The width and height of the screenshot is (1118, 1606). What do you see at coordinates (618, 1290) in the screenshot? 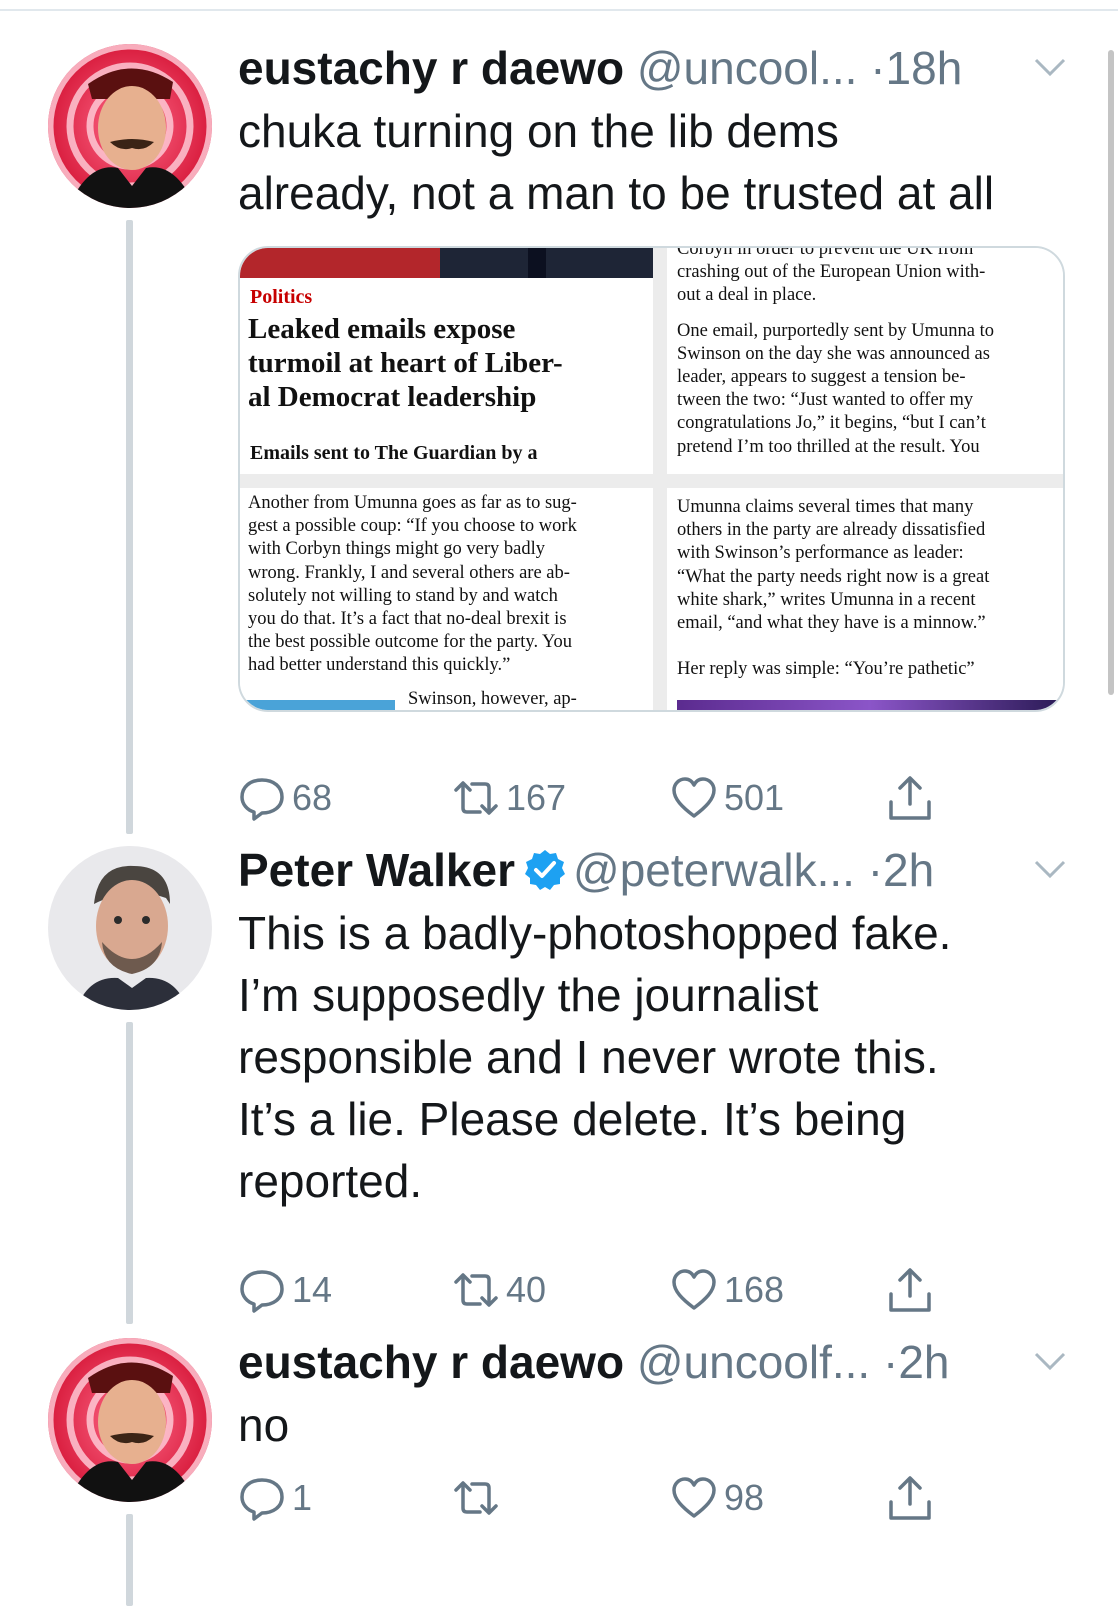
I see `tweet-actions: 14 40 168` at bounding box center [618, 1290].